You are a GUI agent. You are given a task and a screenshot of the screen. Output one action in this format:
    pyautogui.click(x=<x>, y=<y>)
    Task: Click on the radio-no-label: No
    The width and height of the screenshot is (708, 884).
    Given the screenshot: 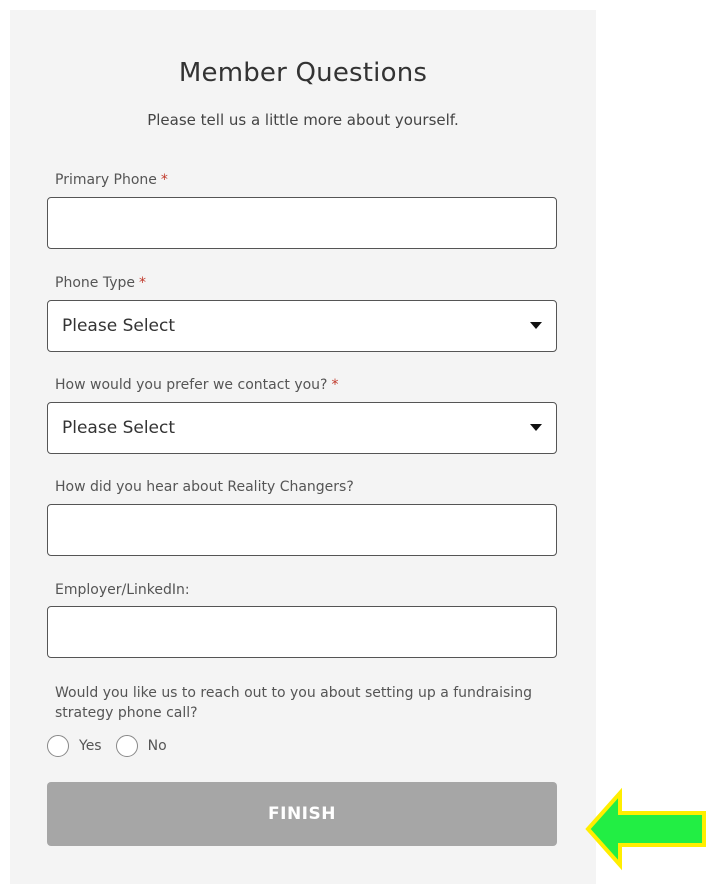 What is the action you would take?
    pyautogui.click(x=157, y=746)
    